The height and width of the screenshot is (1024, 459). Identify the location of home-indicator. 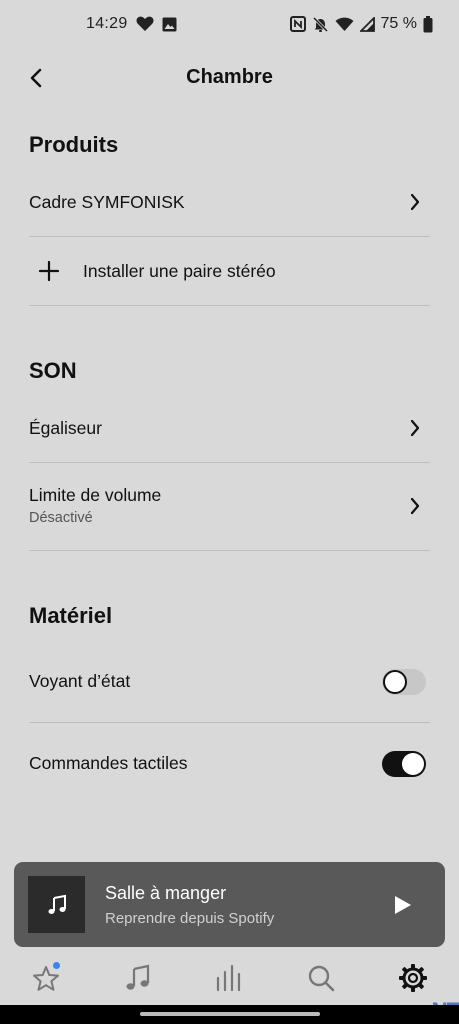
(230, 1014).